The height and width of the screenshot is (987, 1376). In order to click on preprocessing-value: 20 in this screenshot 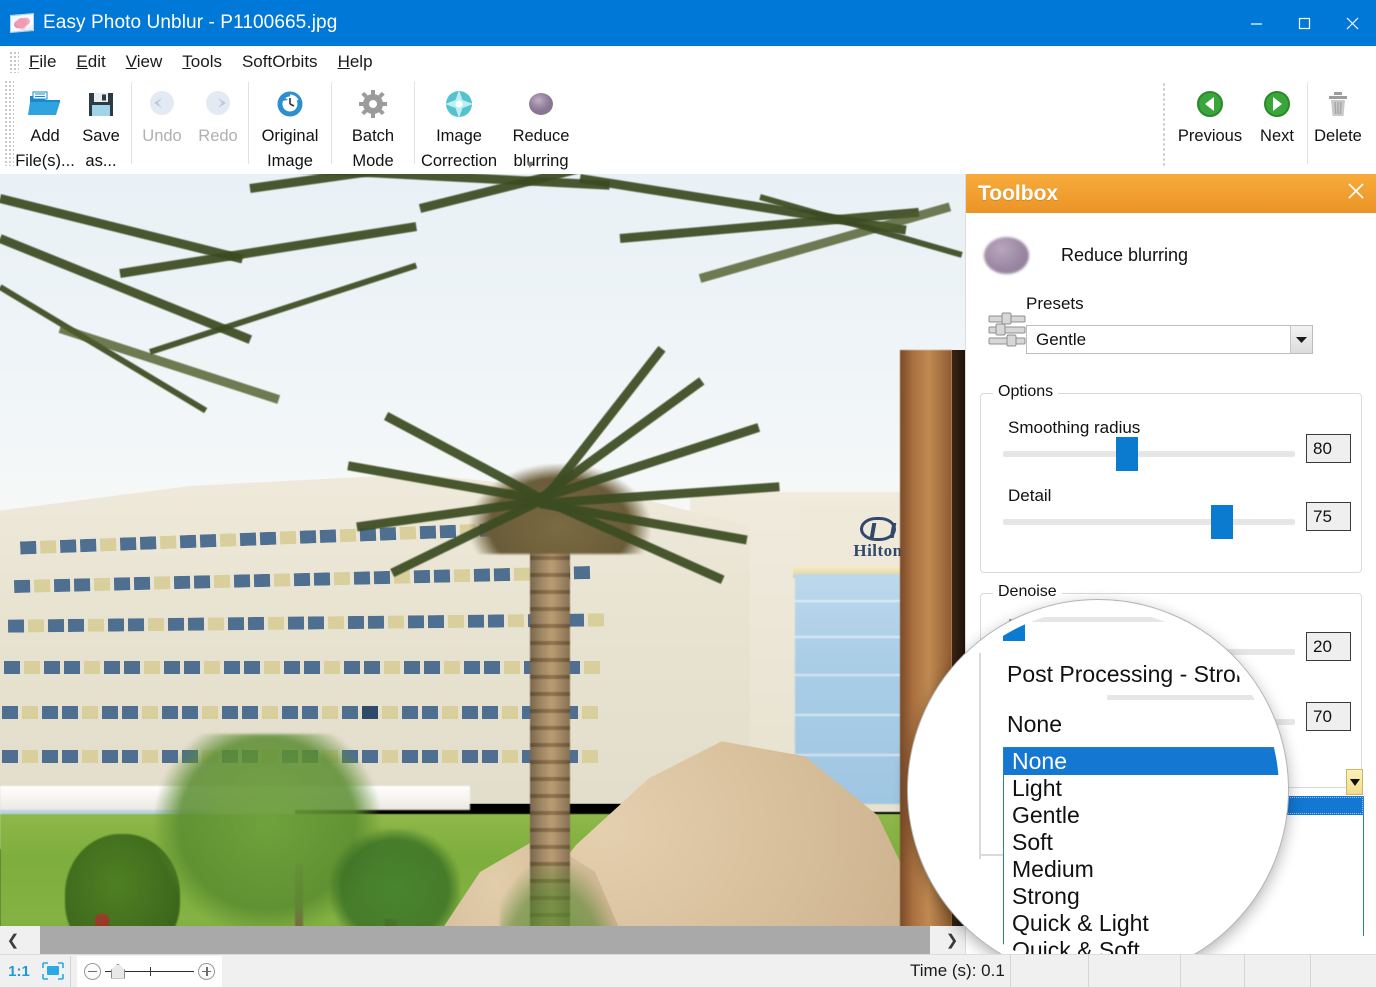, I will do `click(1328, 646)`.